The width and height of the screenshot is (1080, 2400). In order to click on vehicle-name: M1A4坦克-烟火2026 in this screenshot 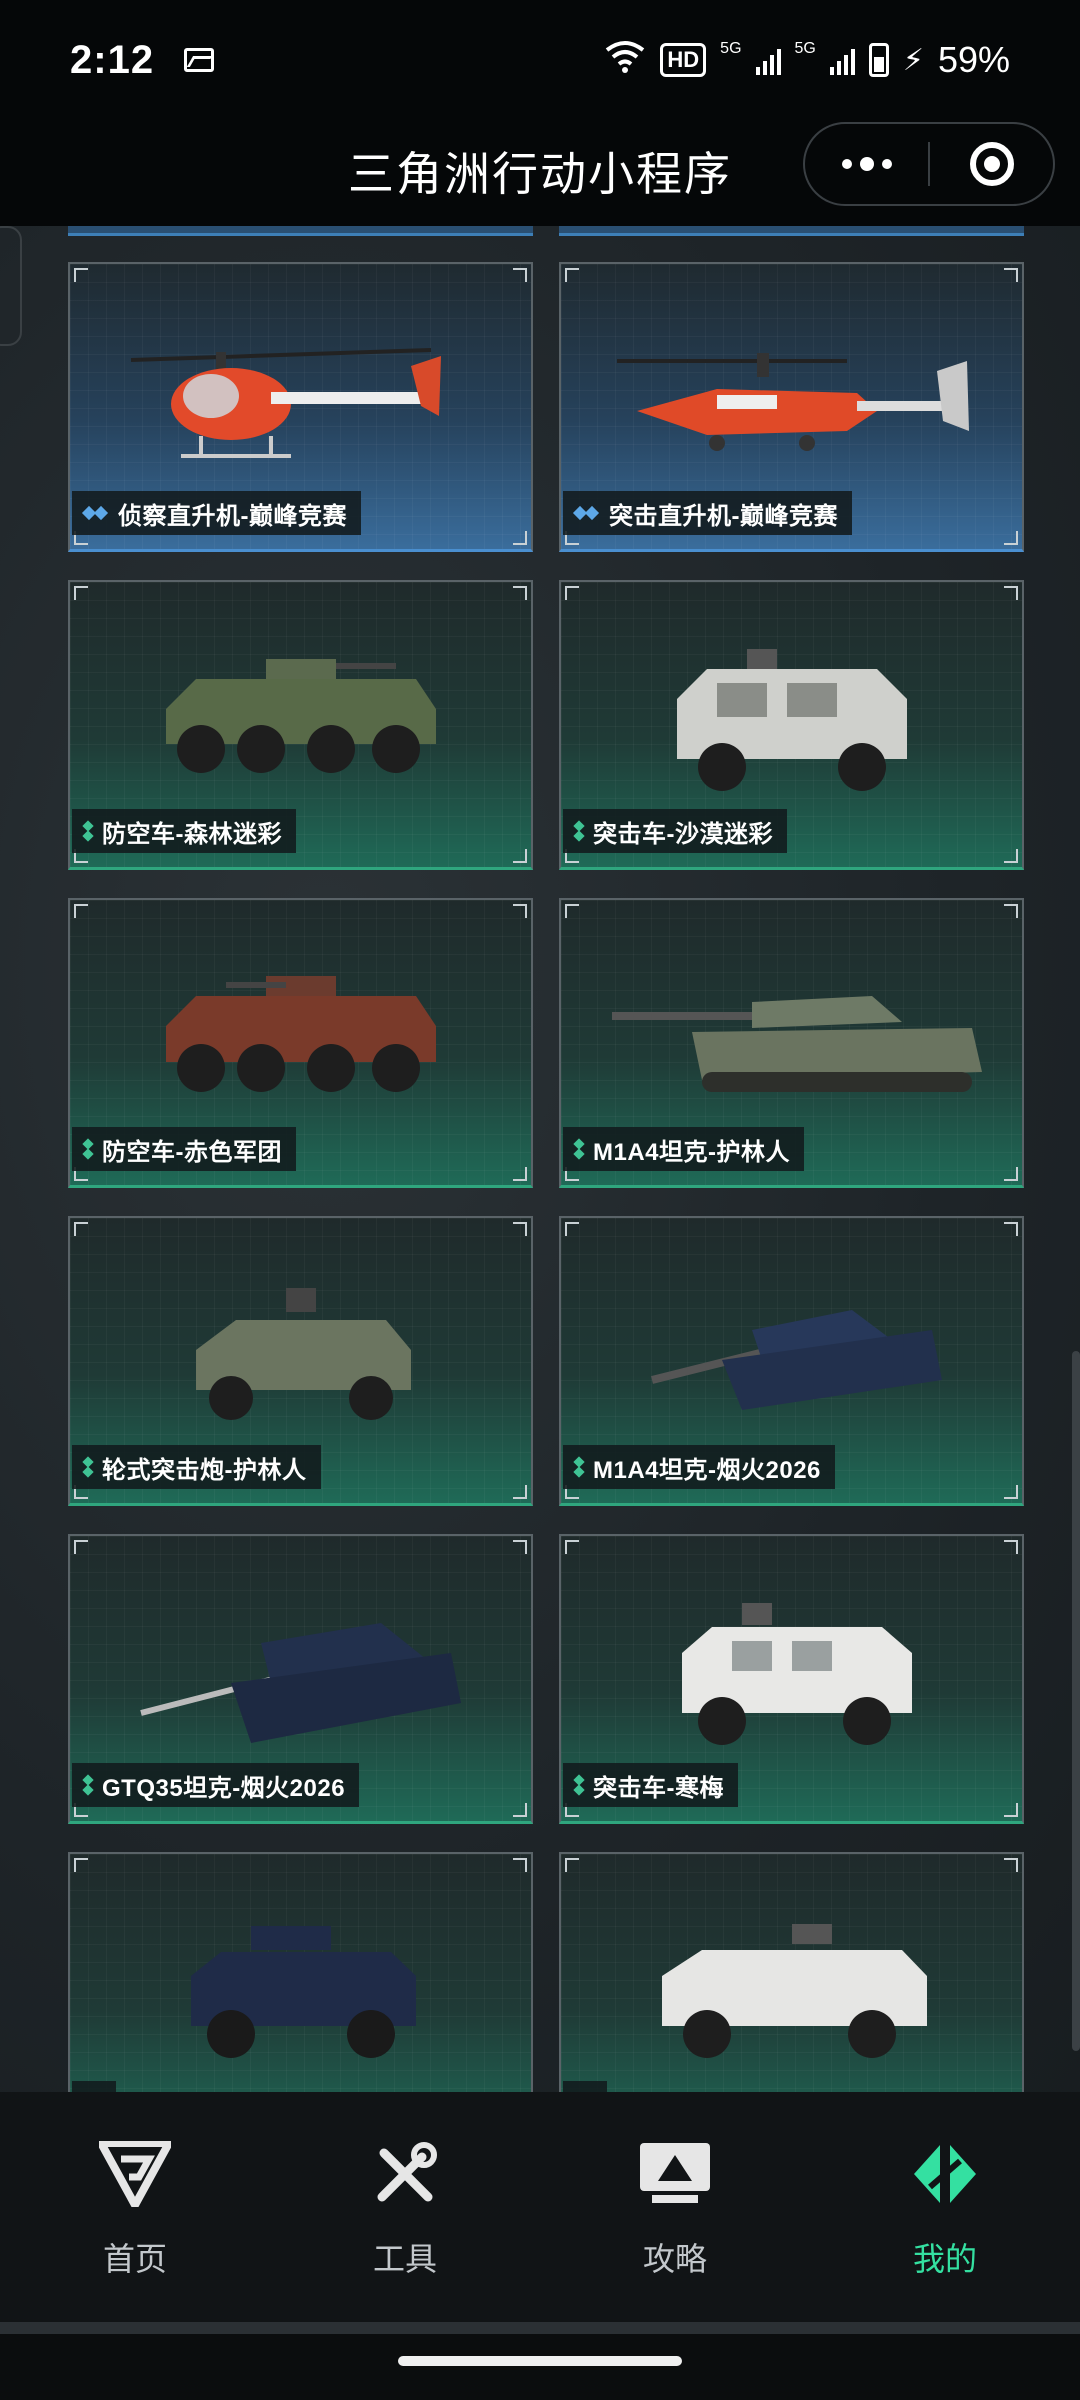, I will do `click(707, 1470)`.